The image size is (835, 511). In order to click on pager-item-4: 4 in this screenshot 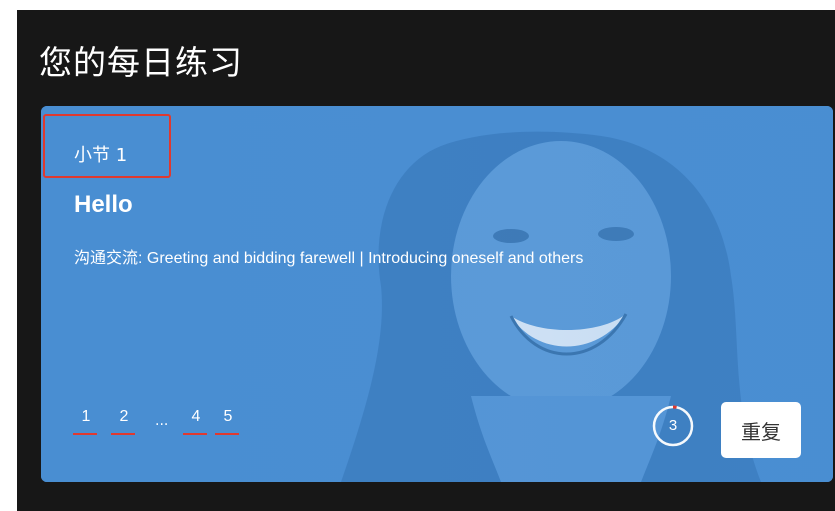, I will do `click(196, 420)`.